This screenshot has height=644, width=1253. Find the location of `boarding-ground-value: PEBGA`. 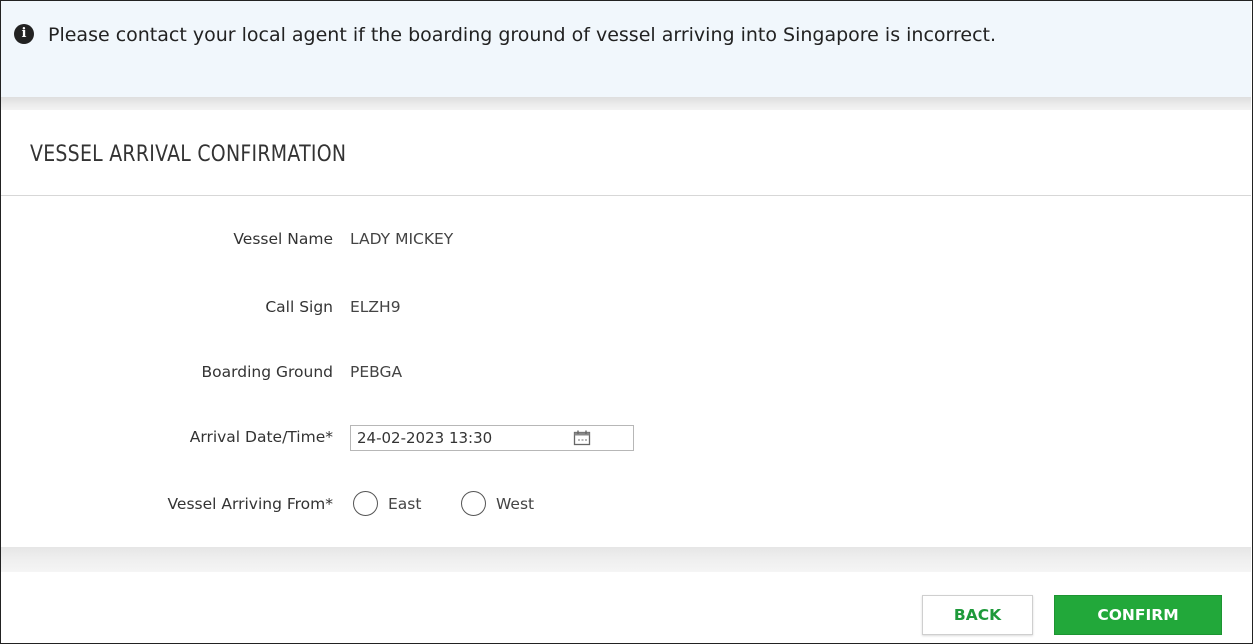

boarding-ground-value: PEBGA is located at coordinates (376, 372).